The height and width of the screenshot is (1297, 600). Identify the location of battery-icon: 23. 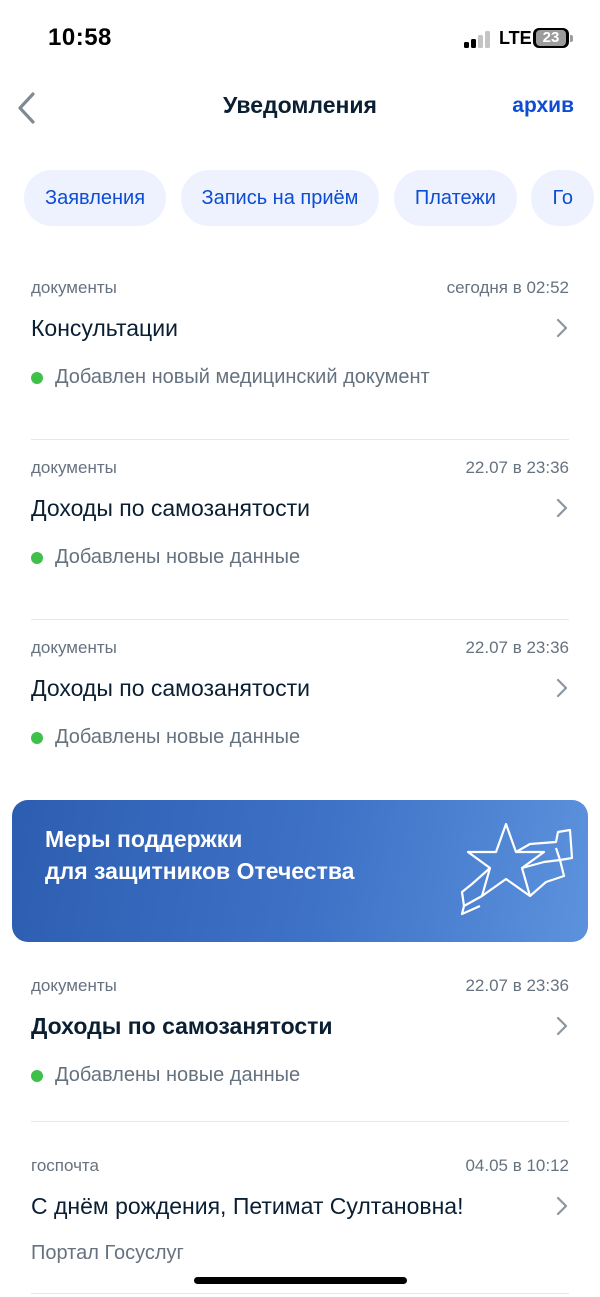
(551, 38).